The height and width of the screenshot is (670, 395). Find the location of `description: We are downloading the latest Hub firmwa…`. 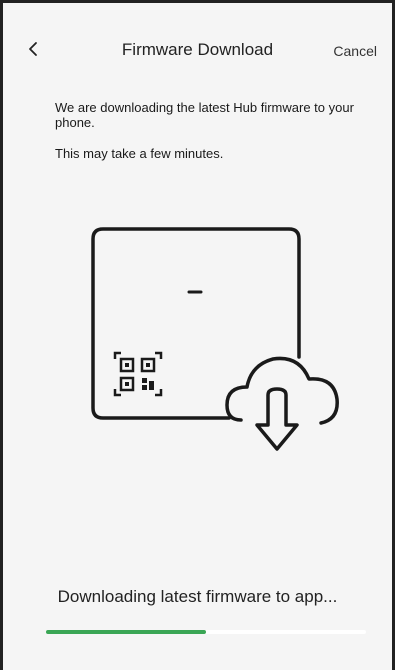

description: We are downloading the latest Hub firmwa… is located at coordinates (205, 138).